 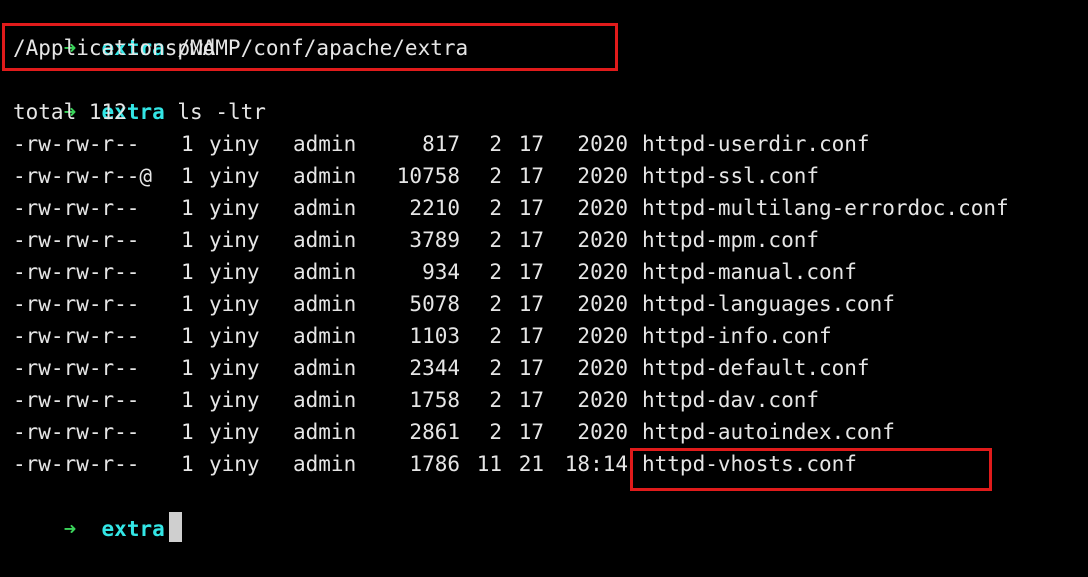 I want to click on file-size: 1786, so click(x=434, y=464).